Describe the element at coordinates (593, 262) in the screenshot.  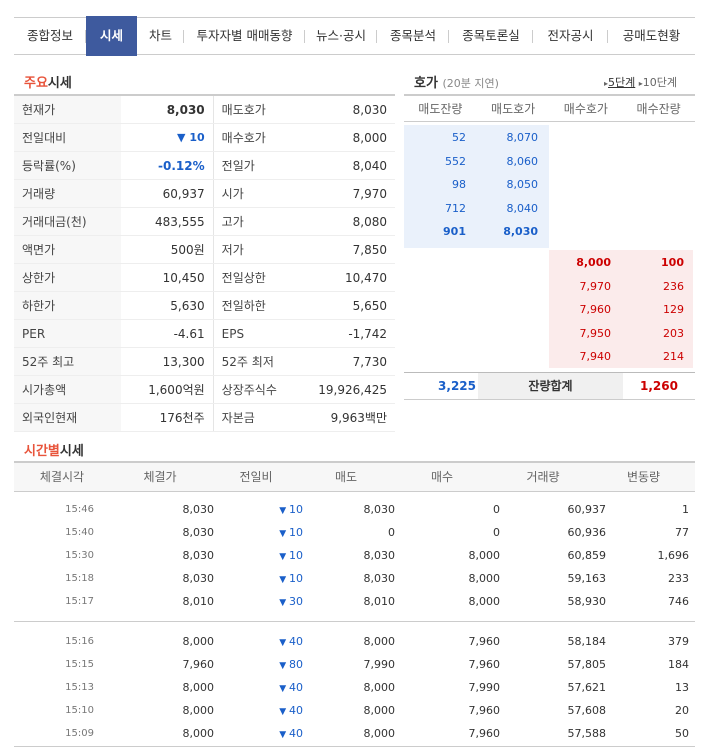
I see `bid-price: 8,000` at that location.